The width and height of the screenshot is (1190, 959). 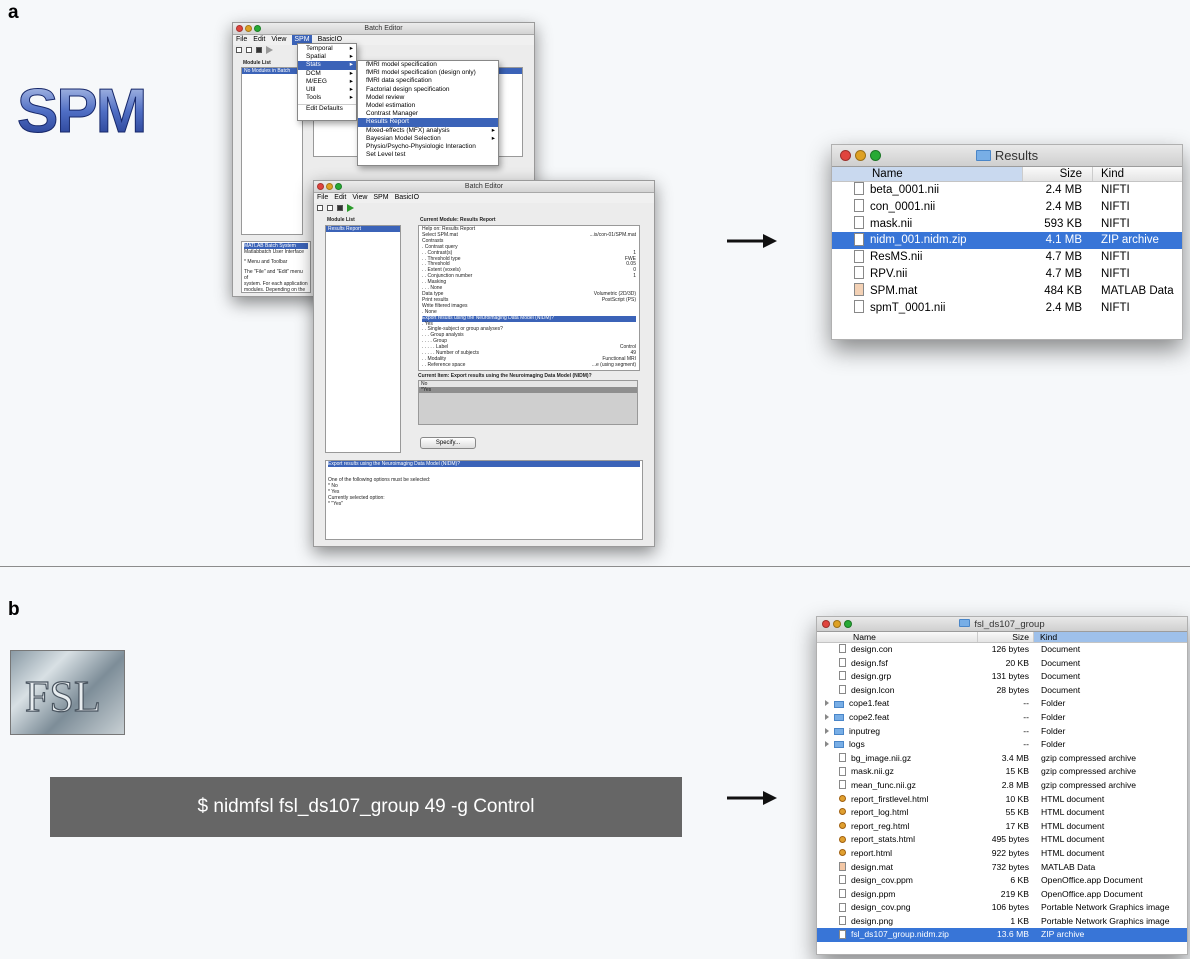 What do you see at coordinates (327, 98) in the screenshot?
I see `spm-menu-item: Tools ▸` at bounding box center [327, 98].